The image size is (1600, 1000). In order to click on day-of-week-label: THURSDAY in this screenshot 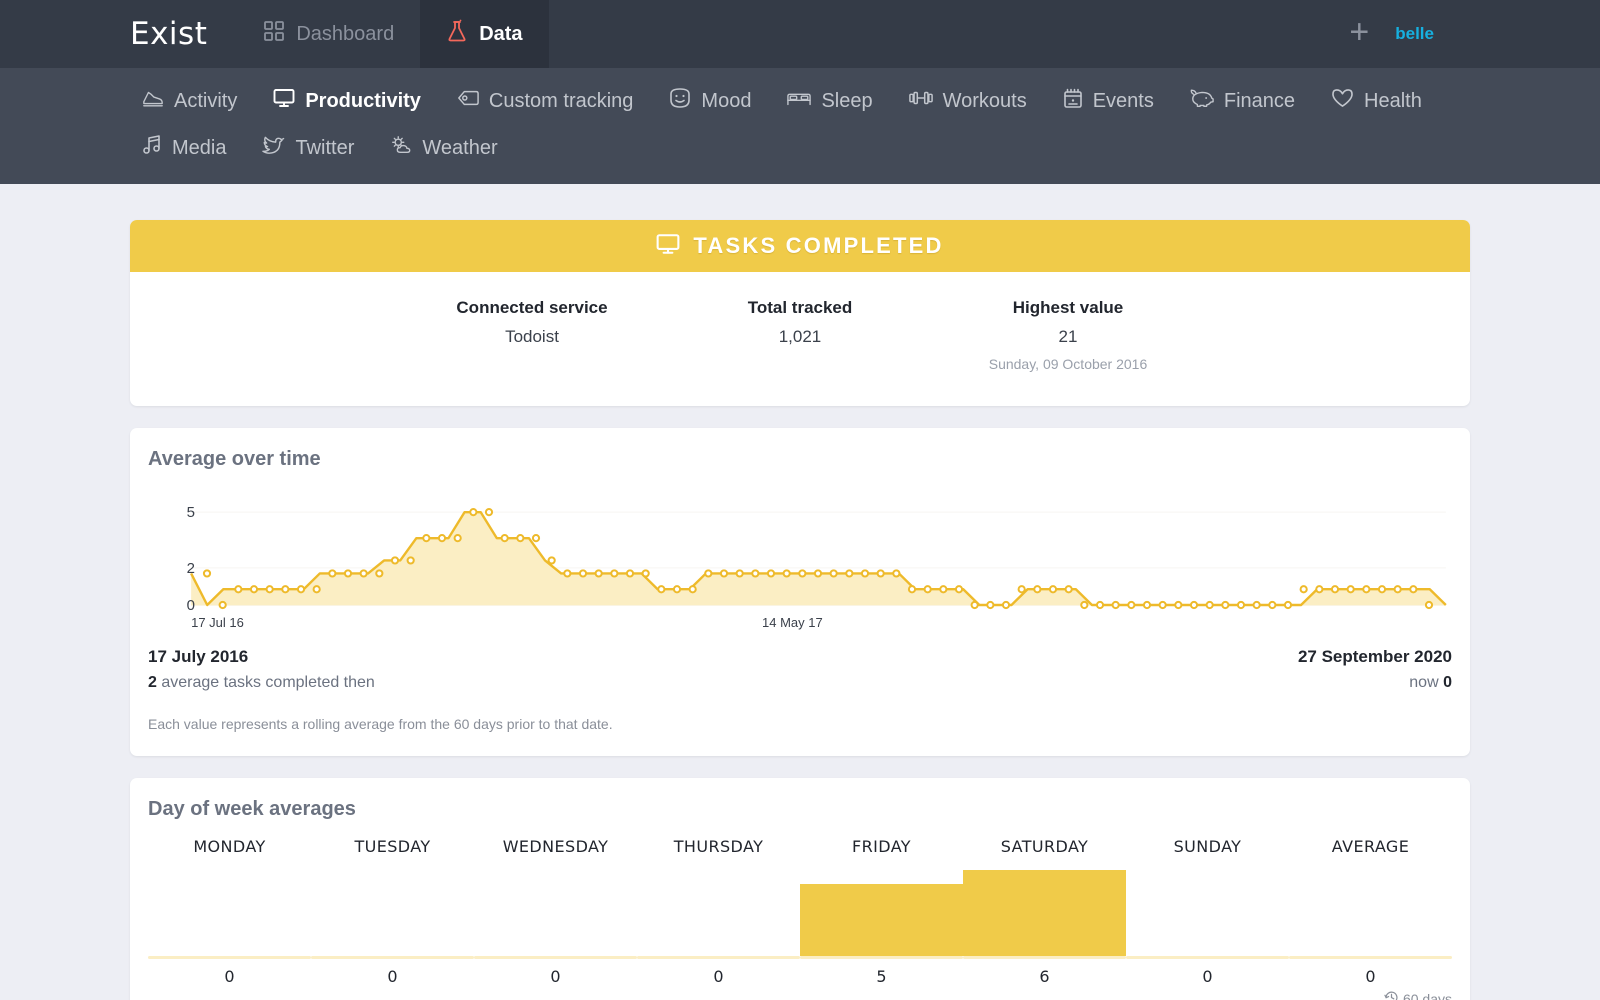, I will do `click(718, 846)`.